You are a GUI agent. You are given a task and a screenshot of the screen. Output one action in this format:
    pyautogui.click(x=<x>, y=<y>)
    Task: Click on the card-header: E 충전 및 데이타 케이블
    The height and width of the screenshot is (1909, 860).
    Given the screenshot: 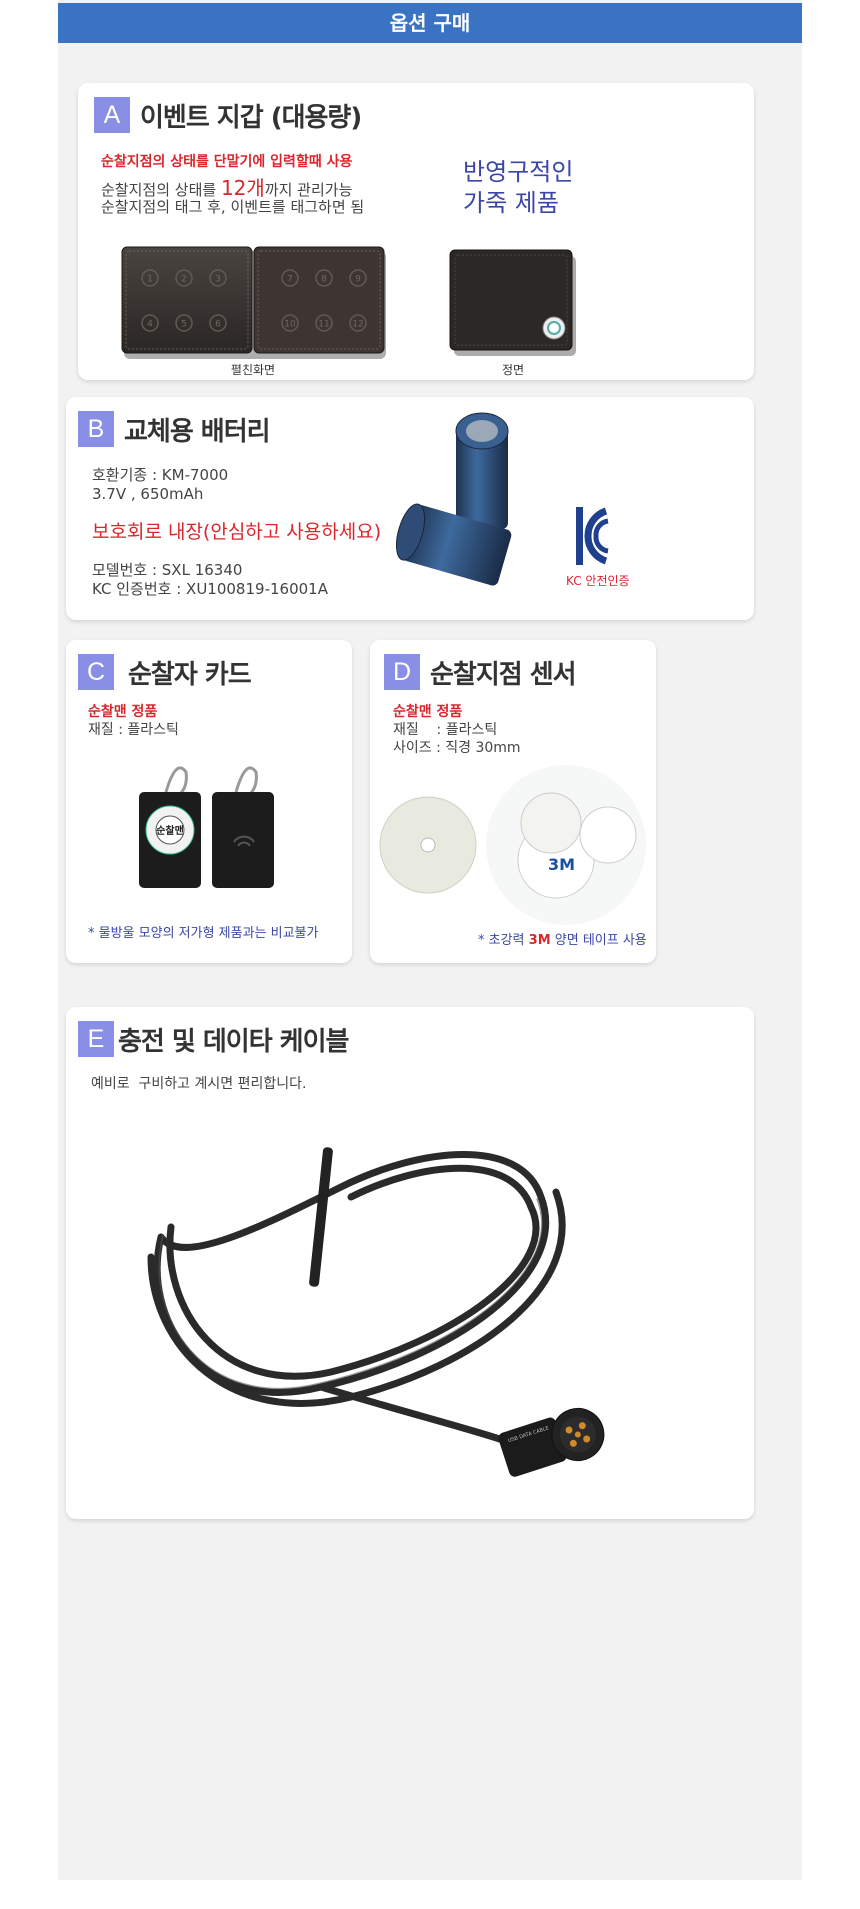 What is the action you would take?
    pyautogui.click(x=213, y=1039)
    